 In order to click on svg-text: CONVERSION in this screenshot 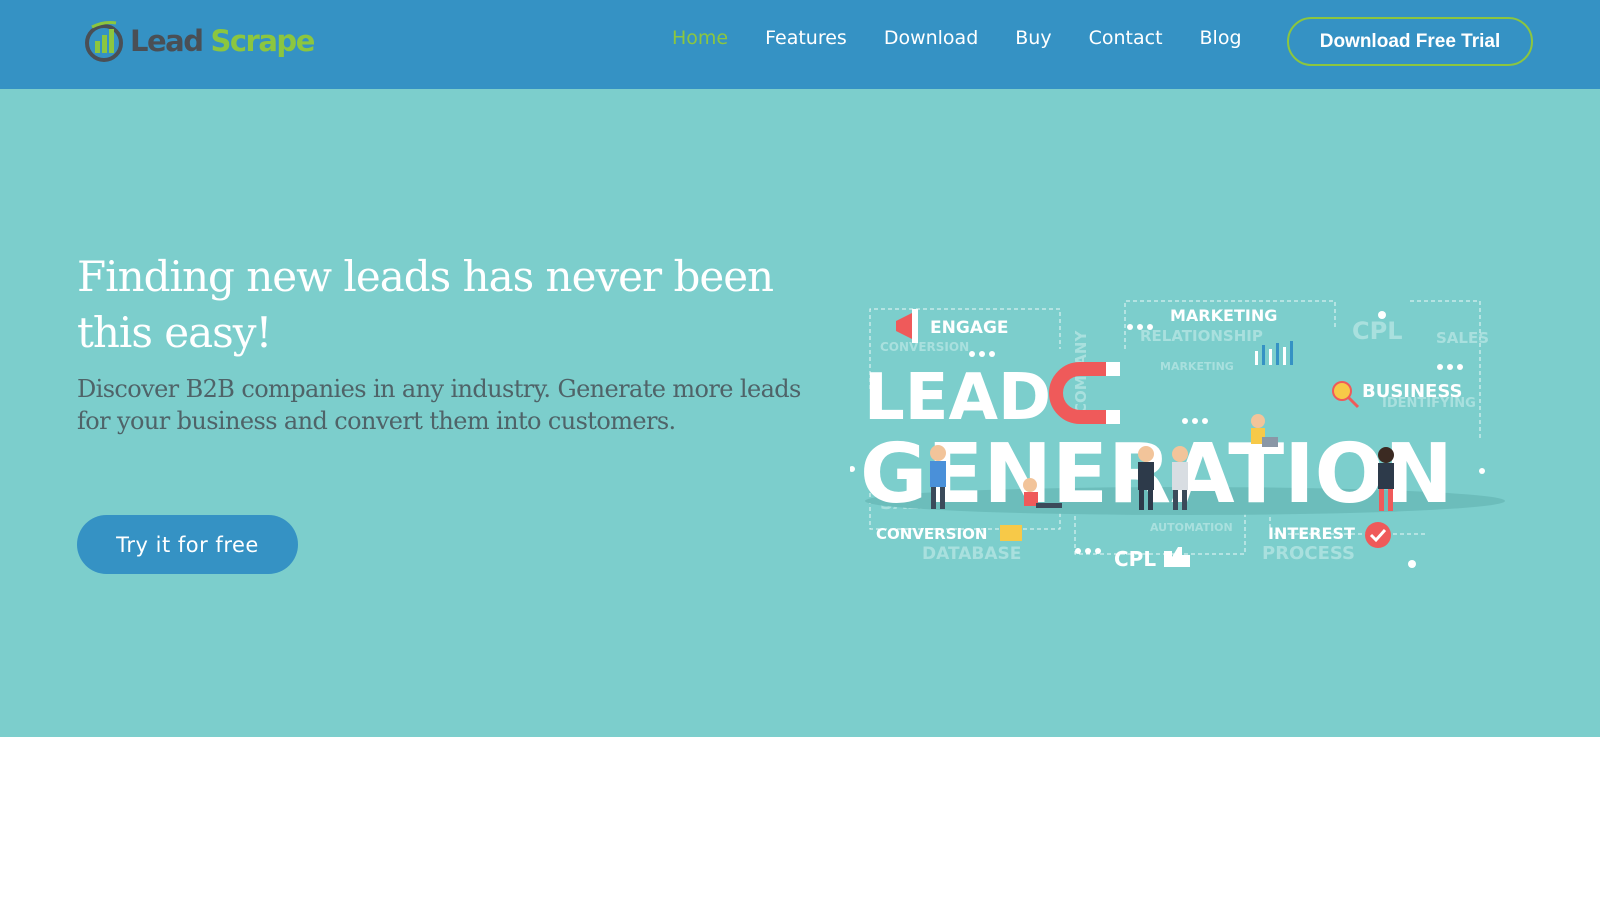, I will do `click(931, 534)`.